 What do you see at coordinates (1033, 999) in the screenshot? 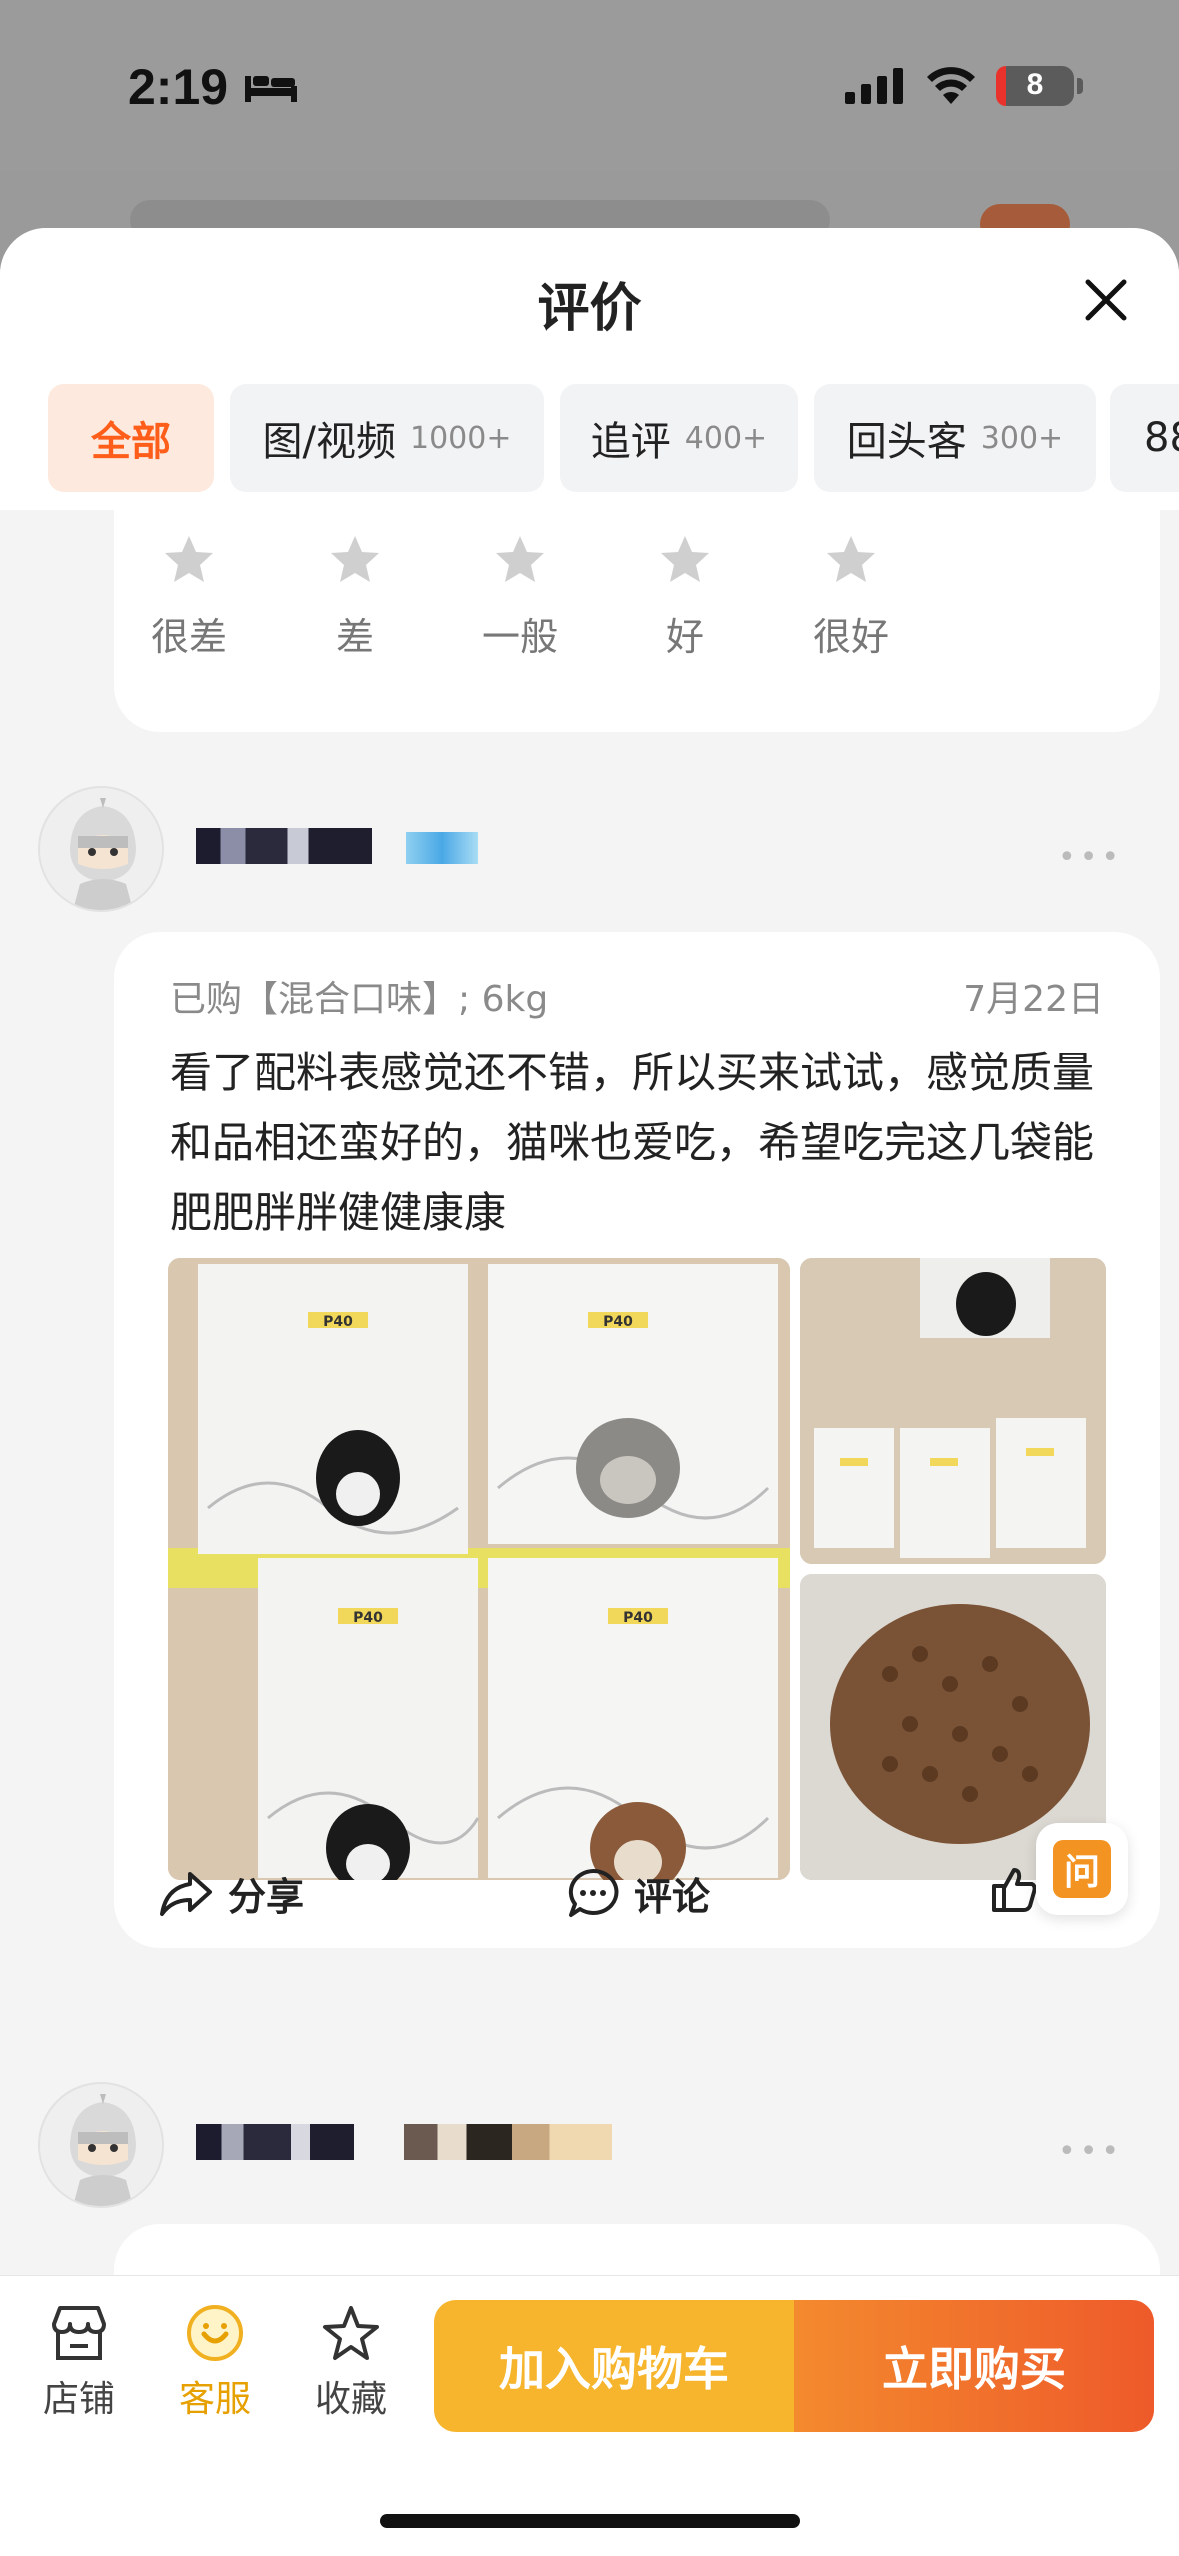
I see `review-date: 7月22日` at bounding box center [1033, 999].